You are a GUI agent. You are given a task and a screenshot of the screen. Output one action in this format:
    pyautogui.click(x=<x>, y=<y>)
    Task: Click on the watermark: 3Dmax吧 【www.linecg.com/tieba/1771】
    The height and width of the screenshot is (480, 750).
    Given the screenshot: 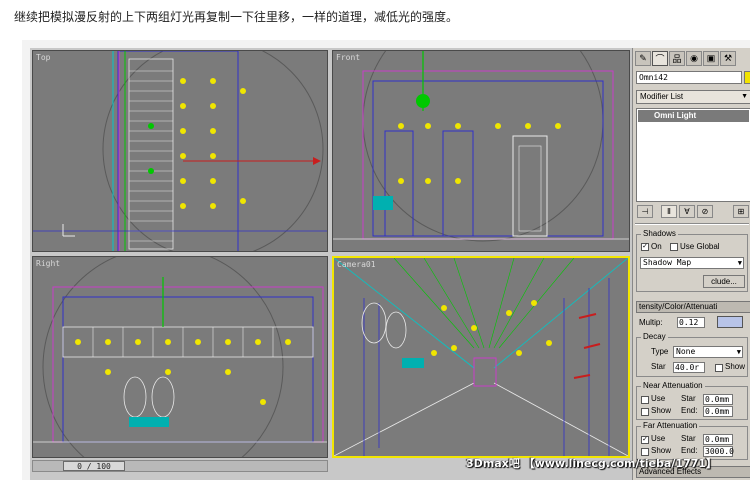 What is the action you would take?
    pyautogui.click(x=591, y=463)
    